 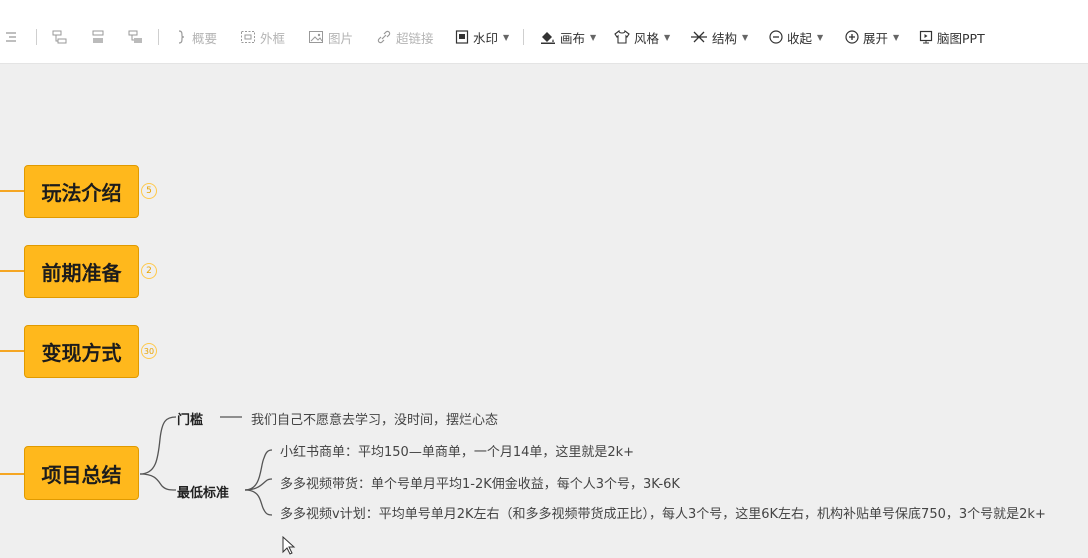 I want to click on expand-icon, so click(x=852, y=37).